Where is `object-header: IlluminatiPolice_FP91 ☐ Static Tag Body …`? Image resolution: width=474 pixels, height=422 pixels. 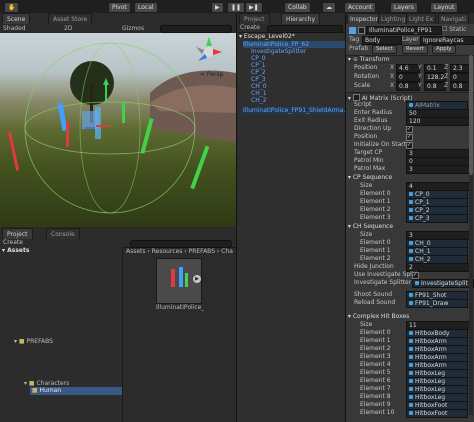 object-header: IlluminatiPolice_FP91 ☐ Static Tag Body … is located at coordinates (410, 39).